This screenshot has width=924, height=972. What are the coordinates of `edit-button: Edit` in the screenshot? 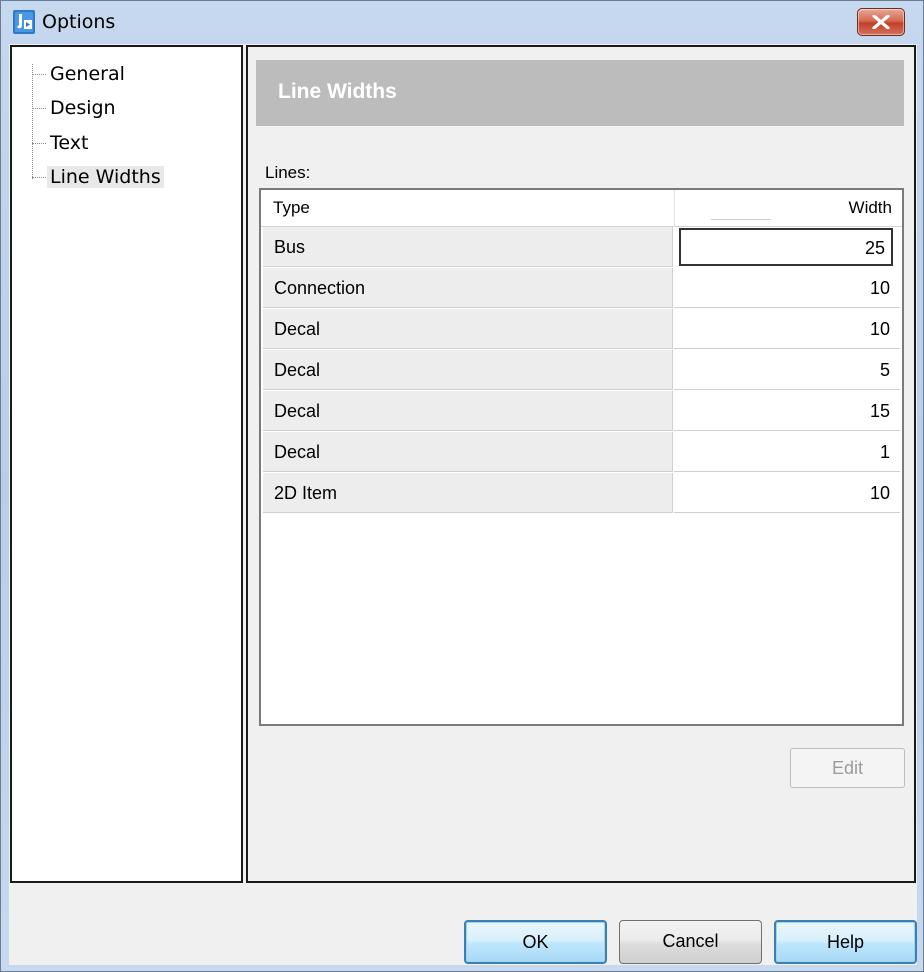 It's located at (847, 768).